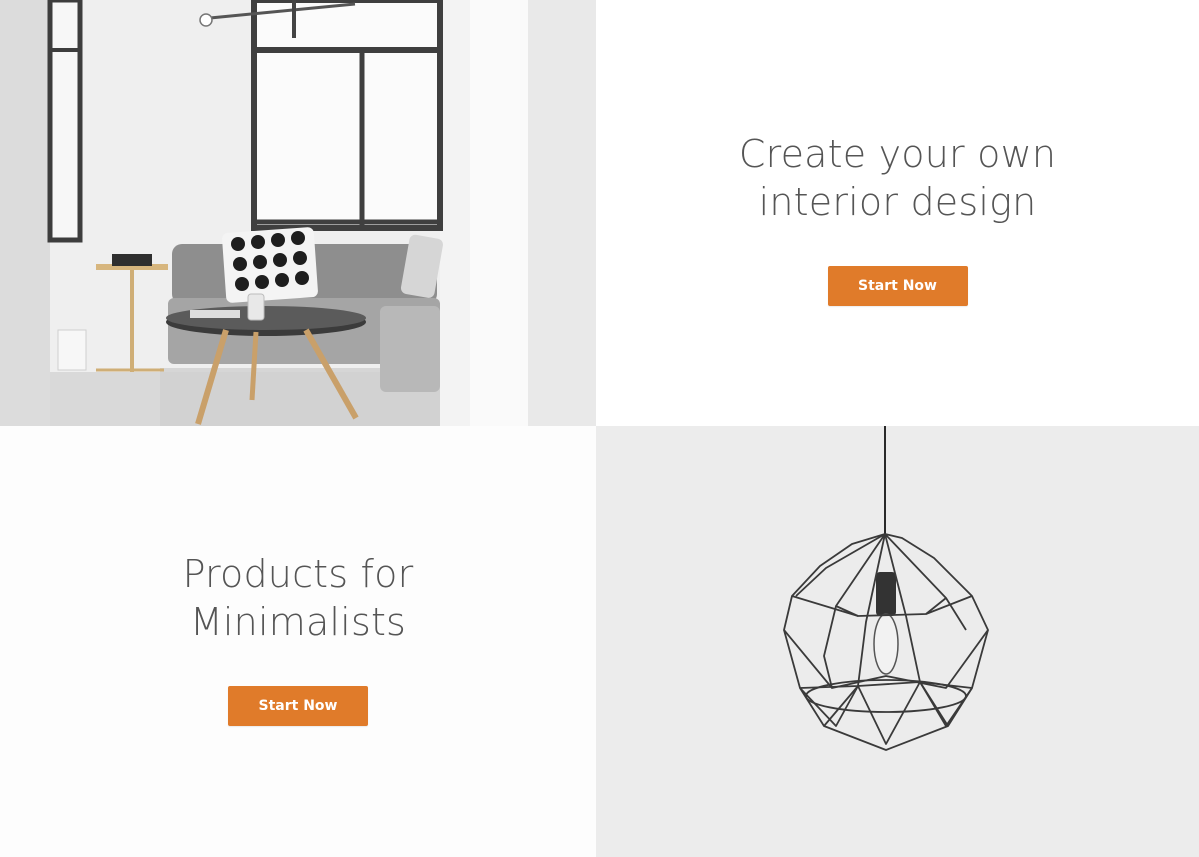 This screenshot has height=857, width=1199. Describe the element at coordinates (298, 598) in the screenshot. I see `promo-heading: Products for Minimalists` at that location.